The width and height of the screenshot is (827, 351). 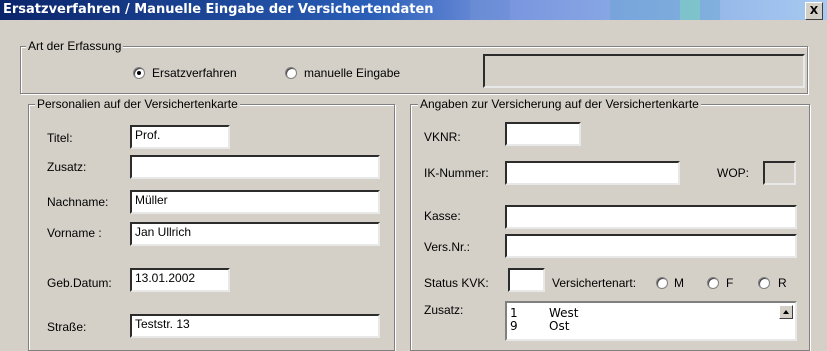 What do you see at coordinates (60, 138) in the screenshot?
I see `titel-label: Titel:` at bounding box center [60, 138].